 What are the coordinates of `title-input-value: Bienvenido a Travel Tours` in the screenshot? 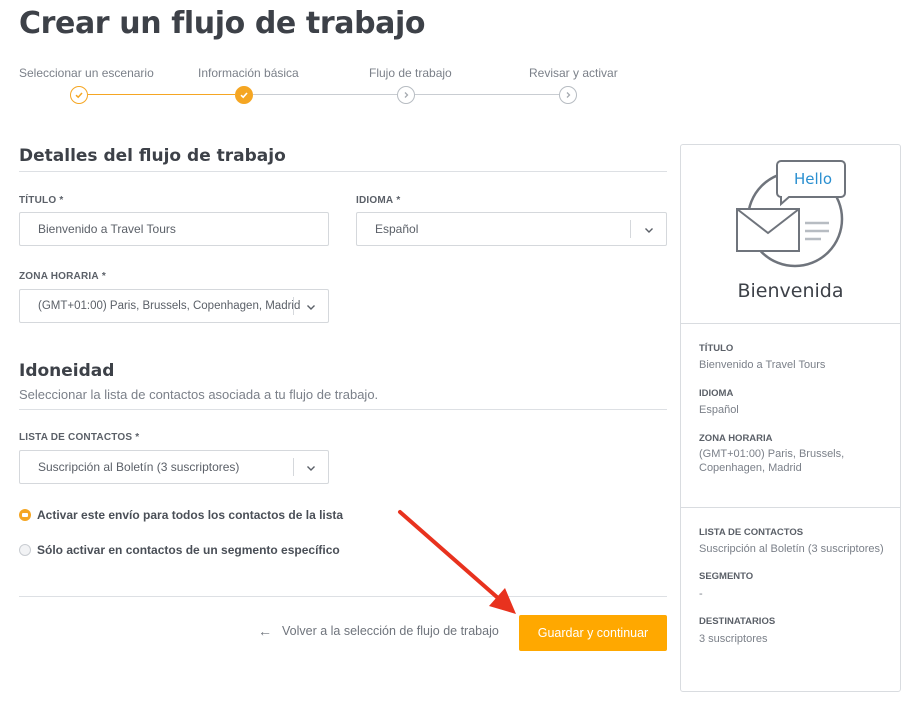 It's located at (107, 229).